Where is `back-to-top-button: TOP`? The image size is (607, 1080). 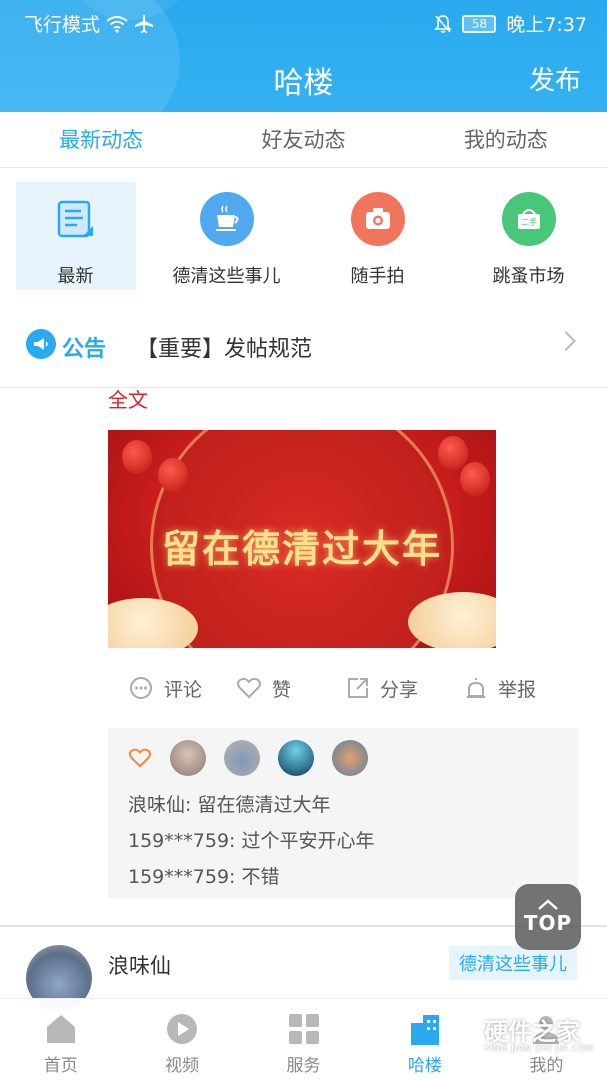
back-to-top-button: TOP is located at coordinates (548, 917).